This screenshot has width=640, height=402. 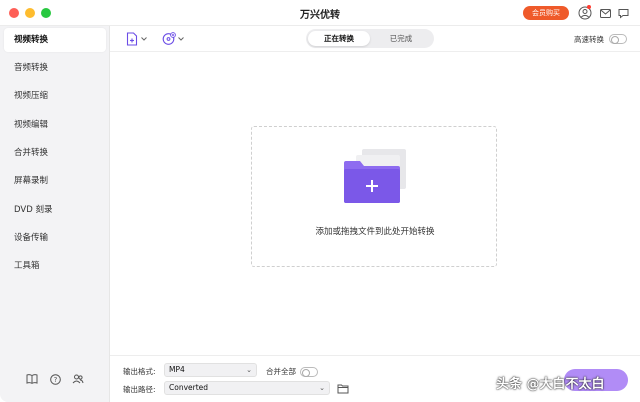 What do you see at coordinates (55, 181) in the screenshot?
I see `sidebar-item-screen-record: 屏幕录制` at bounding box center [55, 181].